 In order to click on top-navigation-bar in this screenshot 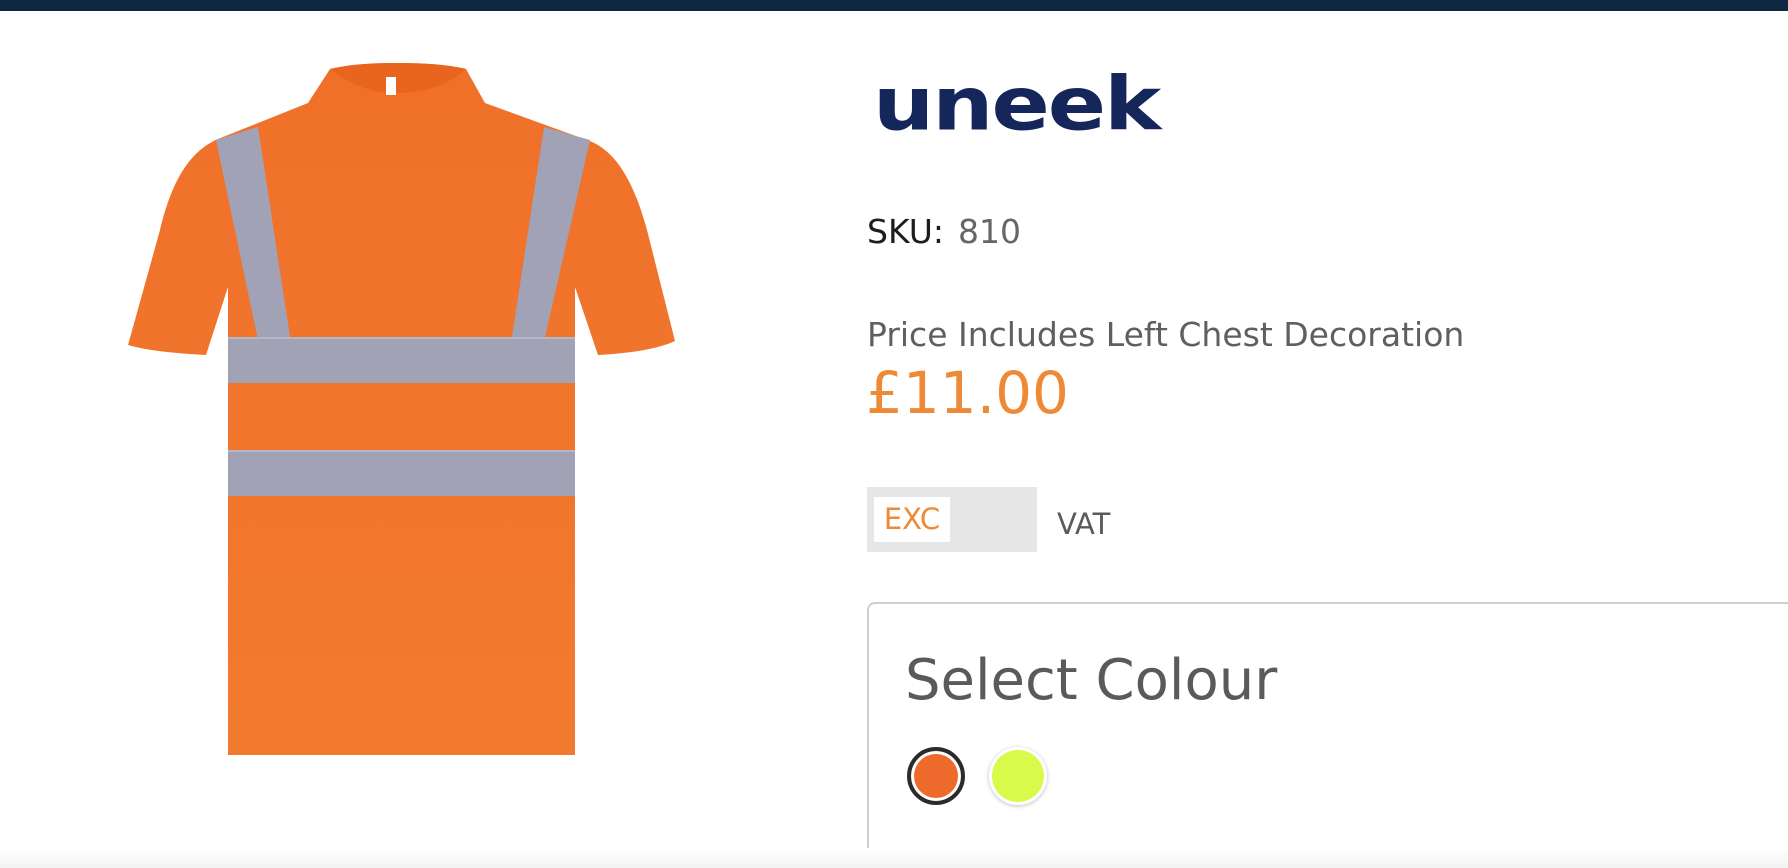, I will do `click(894, 5)`.